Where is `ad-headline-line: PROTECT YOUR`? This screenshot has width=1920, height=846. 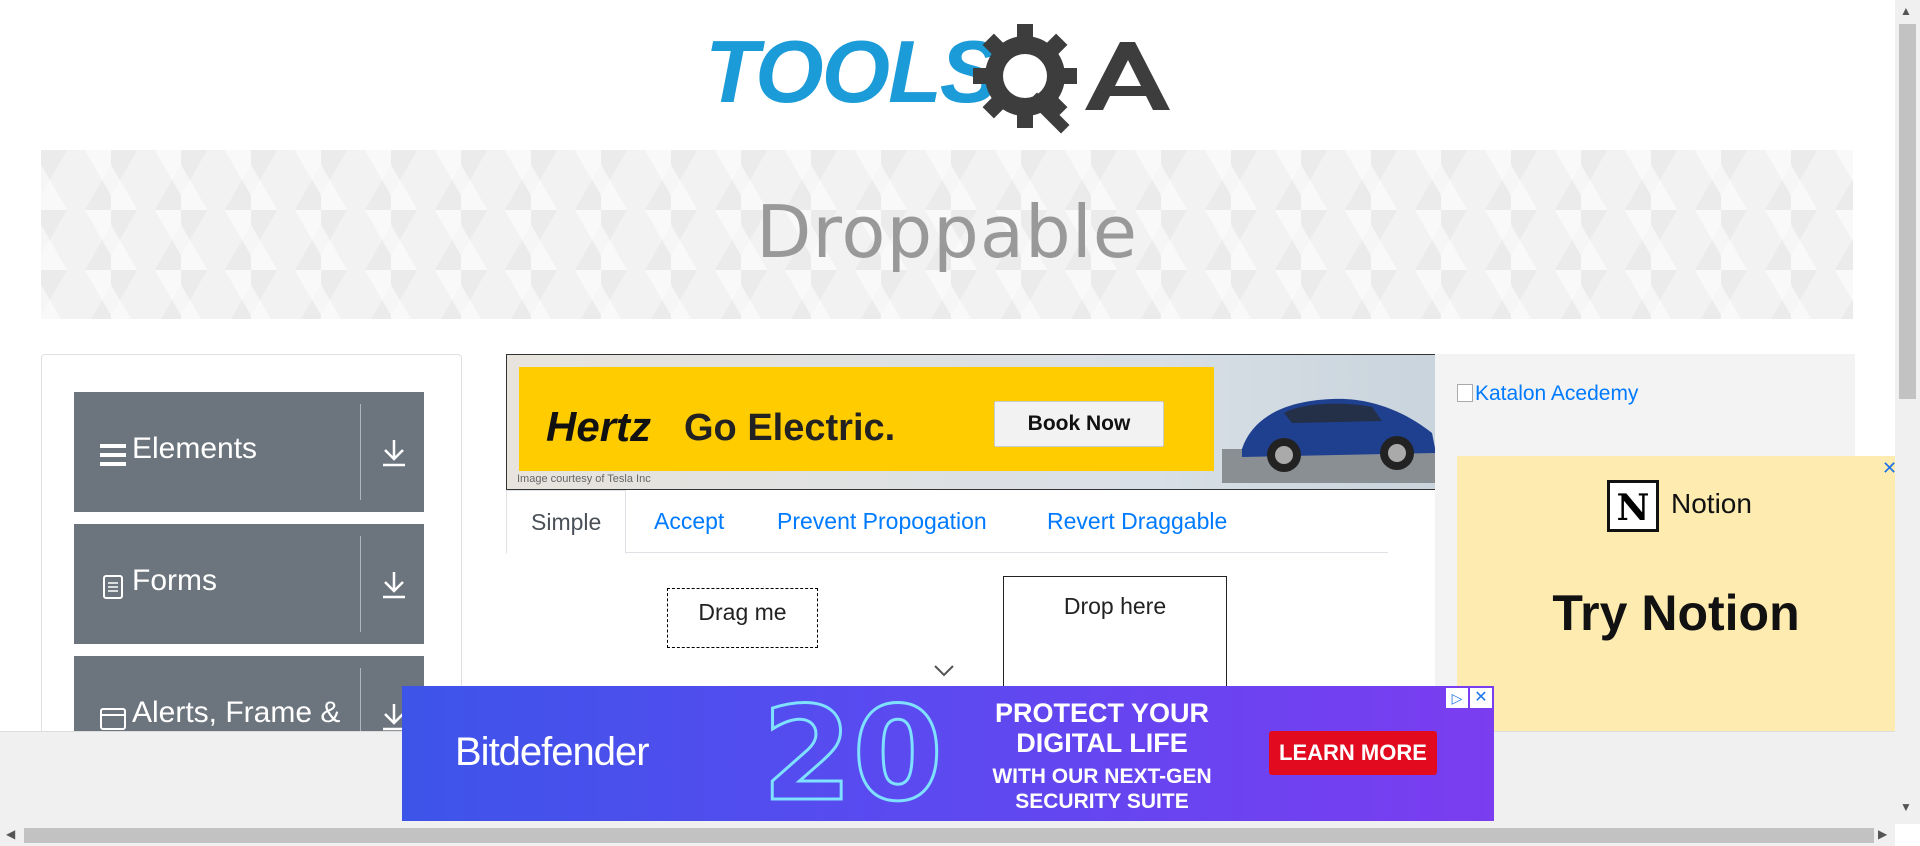
ad-headline-line: PROTECT YOUR is located at coordinates (1102, 713).